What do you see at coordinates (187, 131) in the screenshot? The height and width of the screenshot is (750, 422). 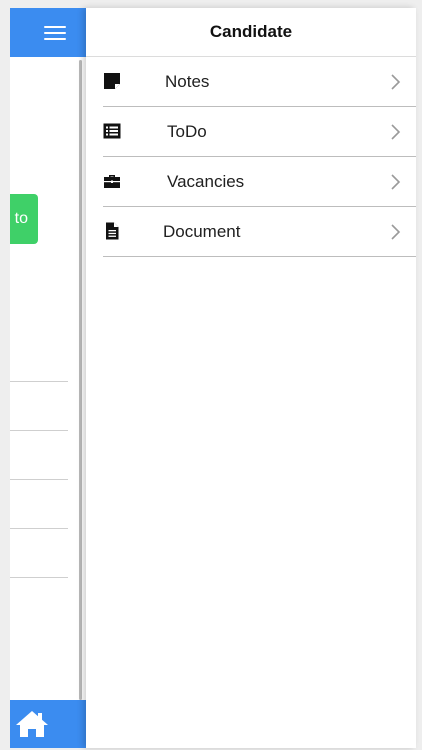 I see `menu-item-label: ToDo` at bounding box center [187, 131].